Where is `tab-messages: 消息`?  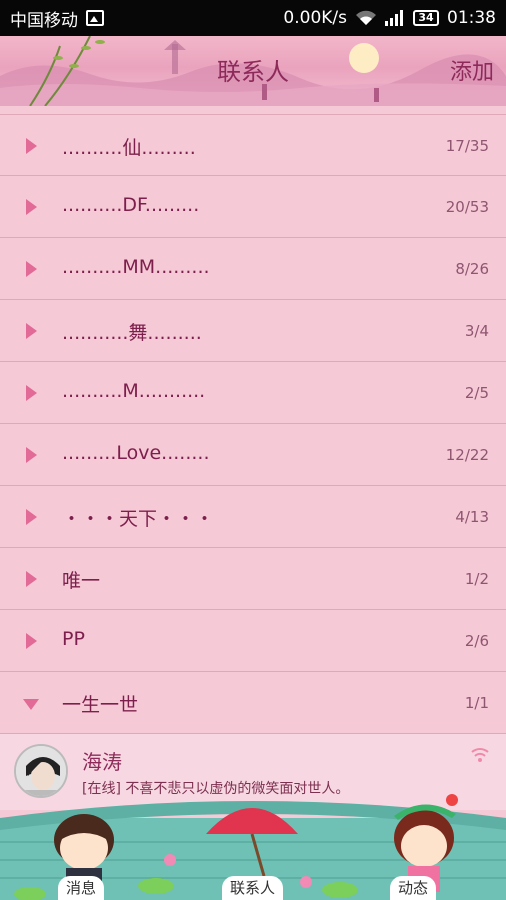
tab-messages: 消息 is located at coordinates (81, 888).